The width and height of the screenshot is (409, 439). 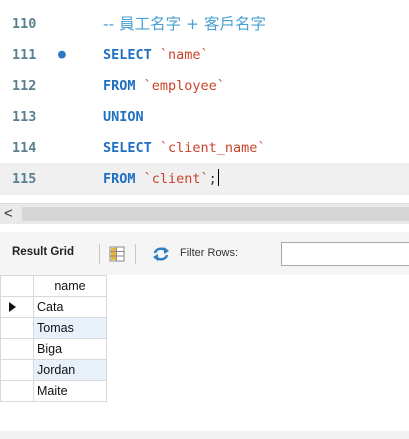 I want to click on line-number: 111, so click(x=24, y=55).